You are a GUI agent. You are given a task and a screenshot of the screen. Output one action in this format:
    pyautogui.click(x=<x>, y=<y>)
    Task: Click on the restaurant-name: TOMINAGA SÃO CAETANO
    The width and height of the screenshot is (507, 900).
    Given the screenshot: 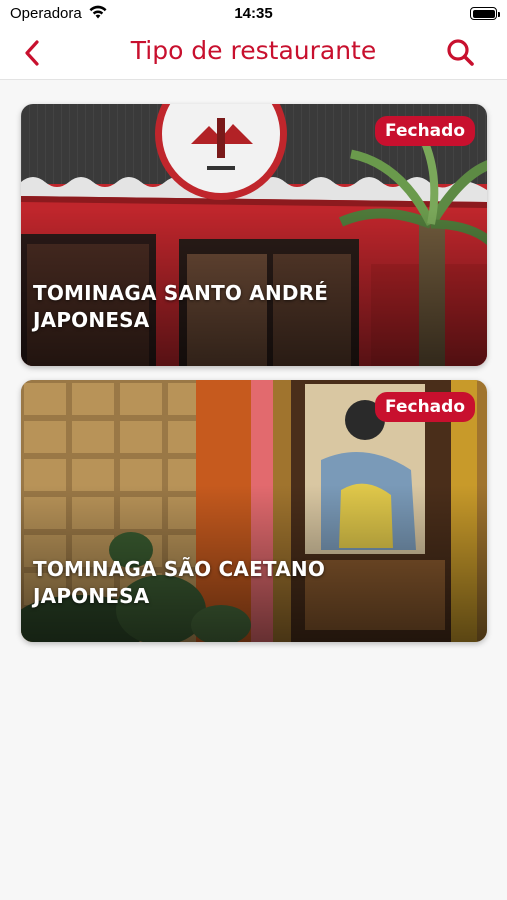 What is the action you would take?
    pyautogui.click(x=179, y=569)
    